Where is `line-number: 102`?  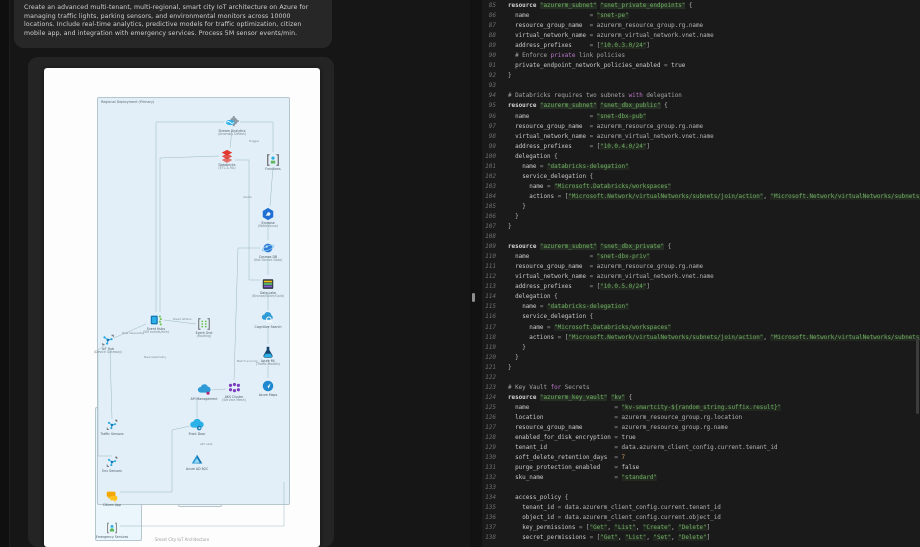 line-number: 102 is located at coordinates (495, 177).